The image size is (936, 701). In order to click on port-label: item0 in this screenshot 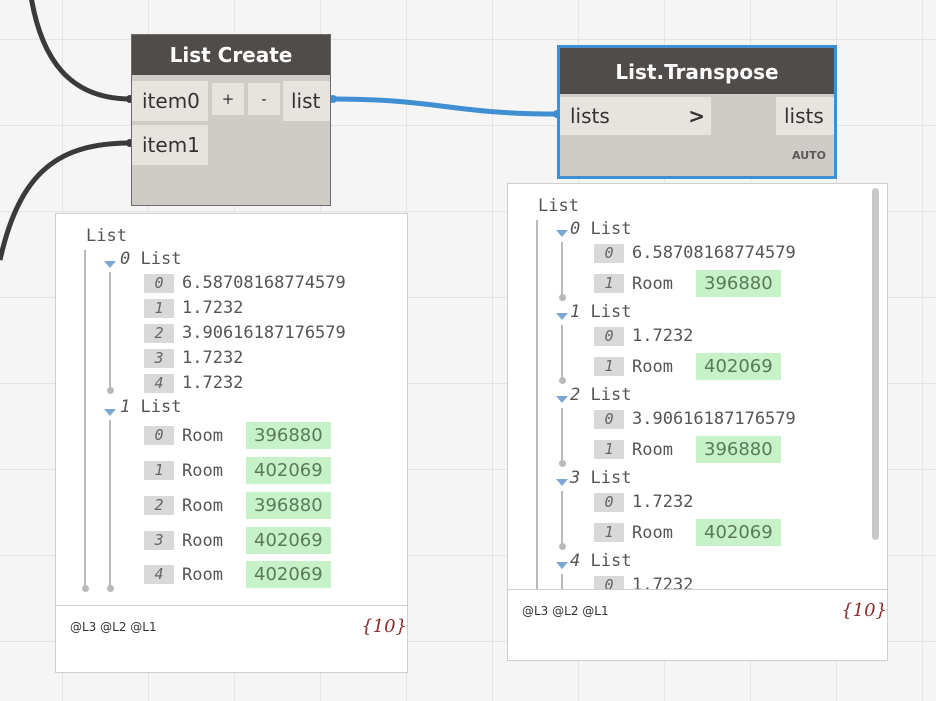, I will do `click(171, 101)`.